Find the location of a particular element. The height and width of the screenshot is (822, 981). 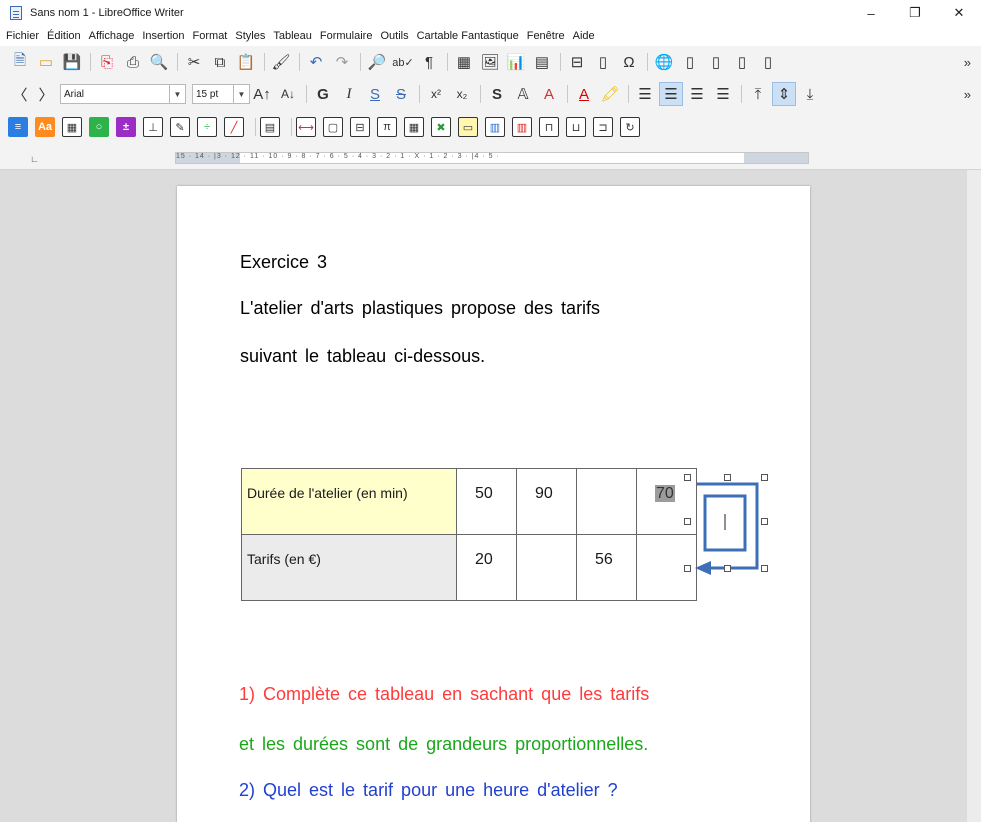

open-folder-icon: ▭ is located at coordinates (46, 62).